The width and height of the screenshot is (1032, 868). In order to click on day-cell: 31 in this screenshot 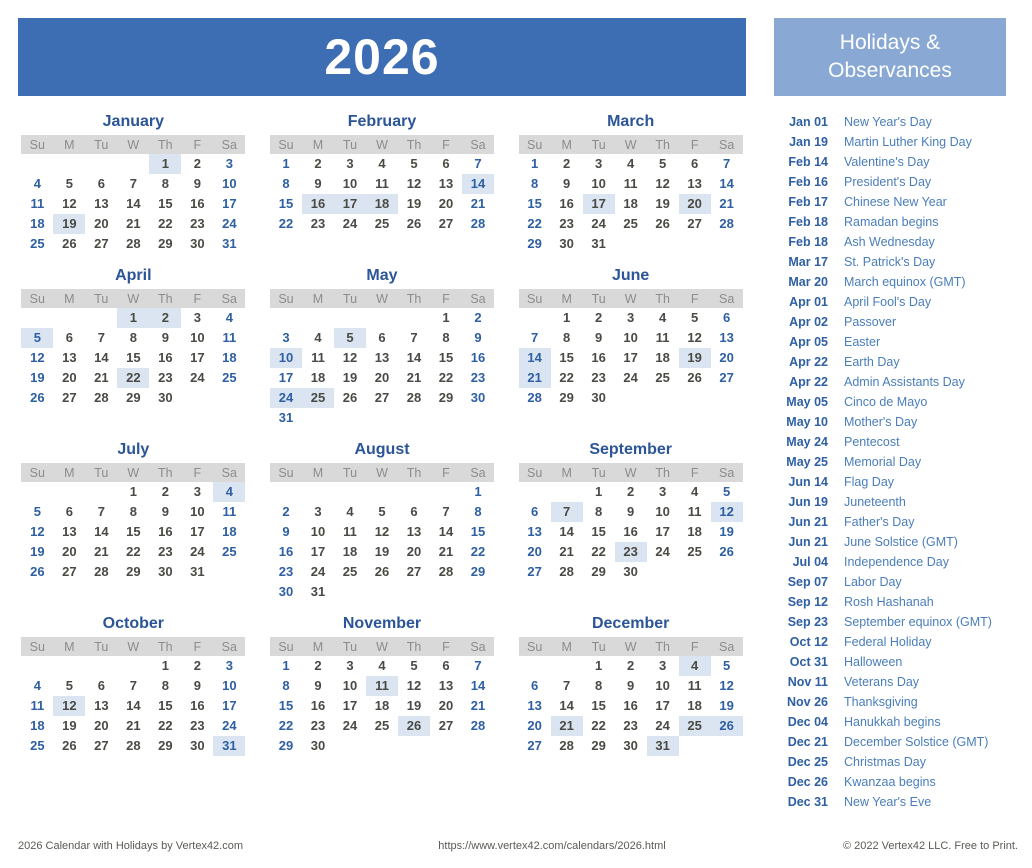, I will do `click(286, 418)`.